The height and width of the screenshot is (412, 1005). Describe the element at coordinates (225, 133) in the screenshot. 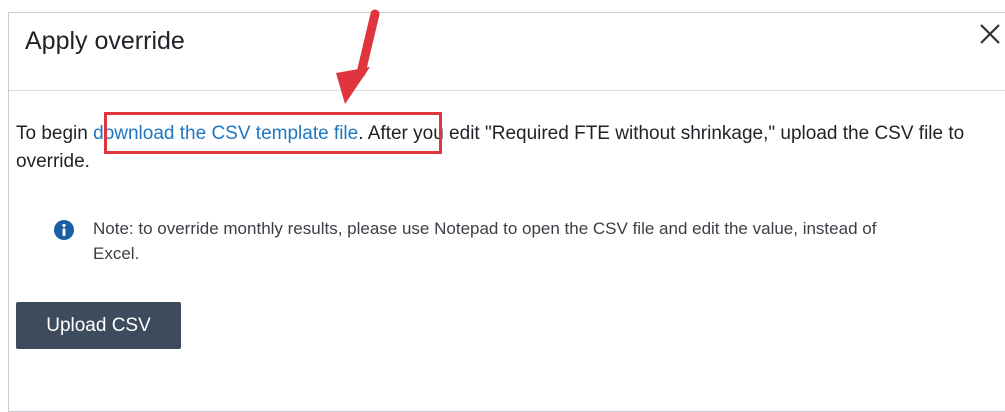

I see `download-csv-template-link: download the CSV template file` at that location.